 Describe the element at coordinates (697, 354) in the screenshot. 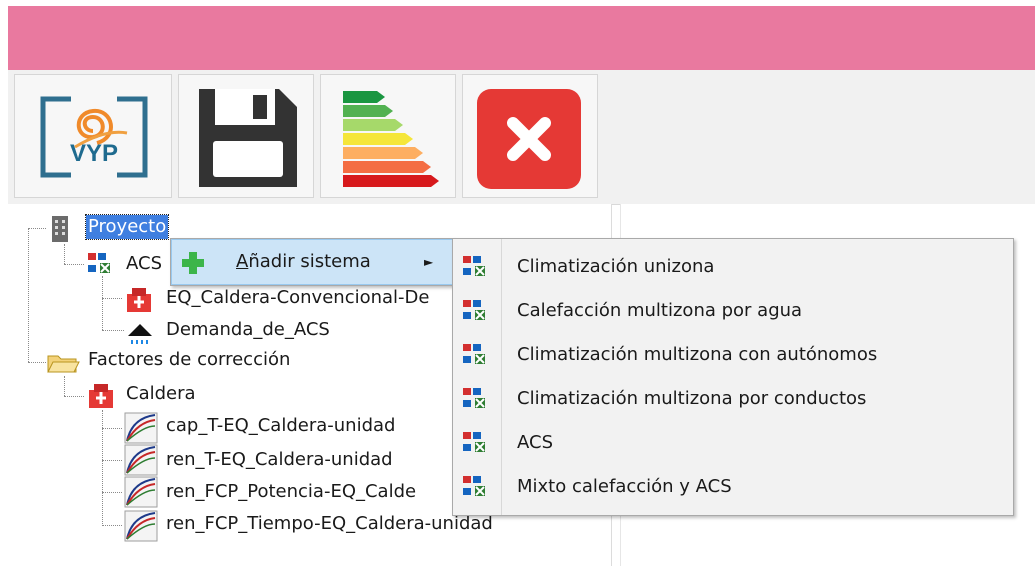

I see `submenu-item-label: Climatización multizona con autónomos` at that location.